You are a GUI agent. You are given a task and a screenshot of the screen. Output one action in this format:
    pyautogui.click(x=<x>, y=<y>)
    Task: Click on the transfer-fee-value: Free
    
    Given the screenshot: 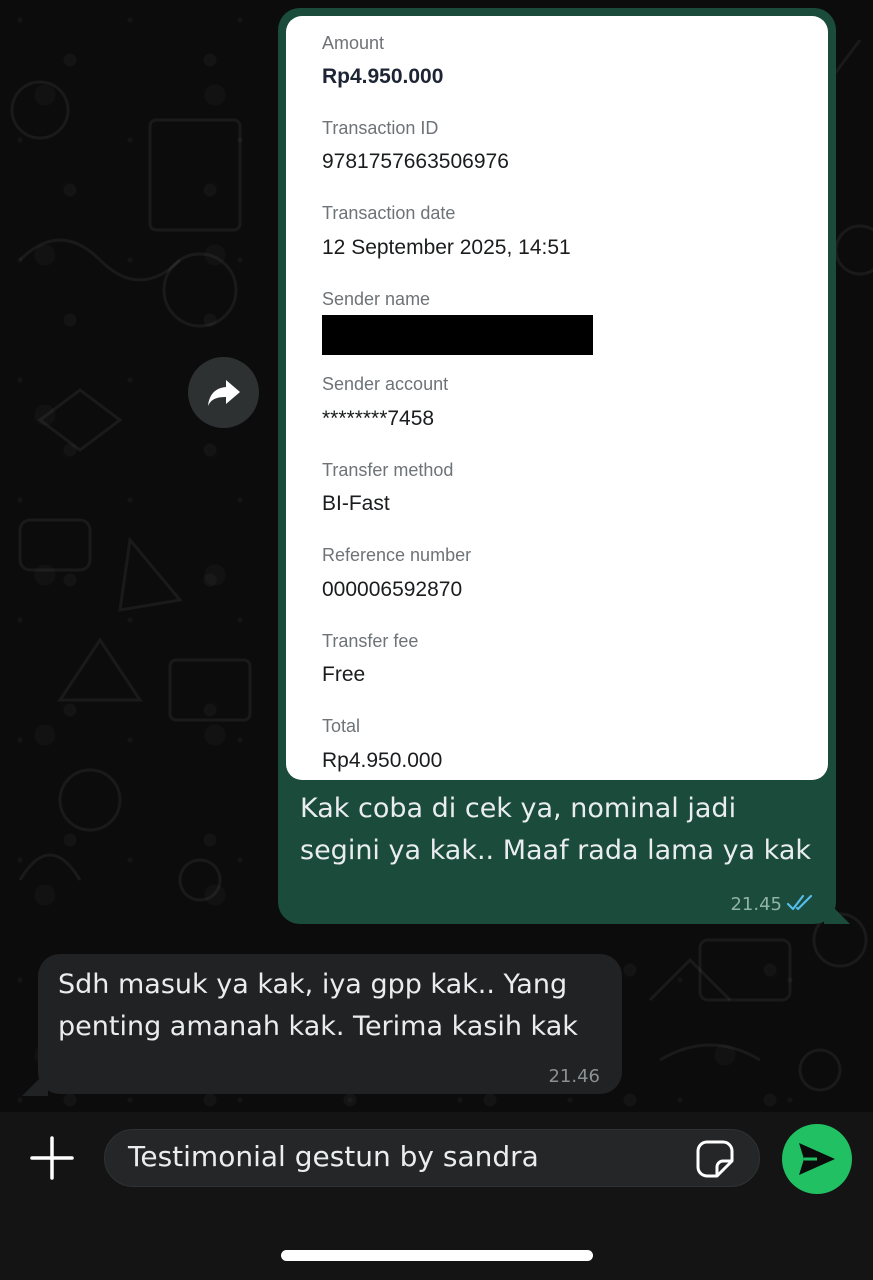 What is the action you would take?
    pyautogui.click(x=344, y=674)
    